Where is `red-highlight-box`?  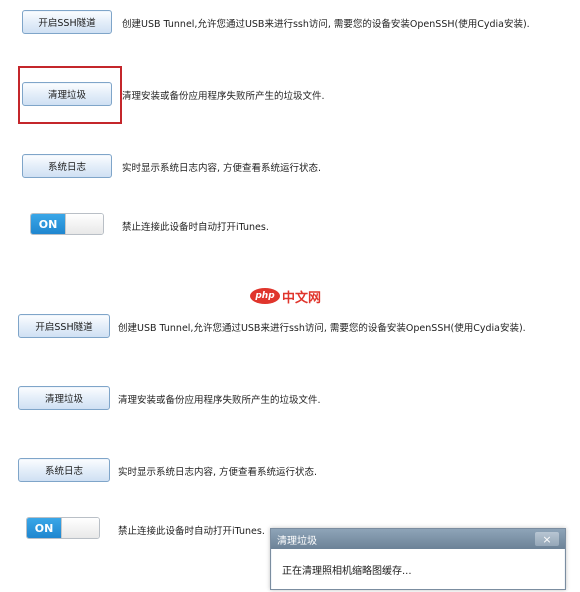
red-highlight-box is located at coordinates (70, 95).